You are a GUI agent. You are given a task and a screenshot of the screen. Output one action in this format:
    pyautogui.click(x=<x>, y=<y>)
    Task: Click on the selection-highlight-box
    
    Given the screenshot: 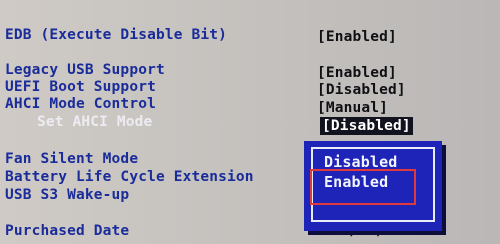 What is the action you would take?
    pyautogui.click(x=363, y=187)
    